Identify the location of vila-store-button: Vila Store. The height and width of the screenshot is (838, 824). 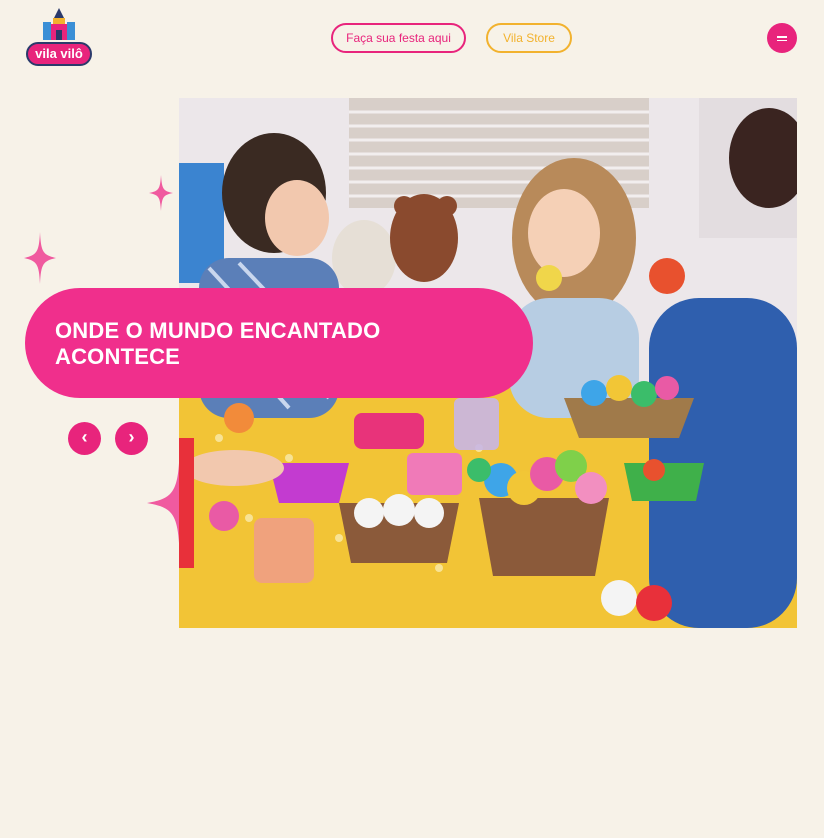
(529, 38).